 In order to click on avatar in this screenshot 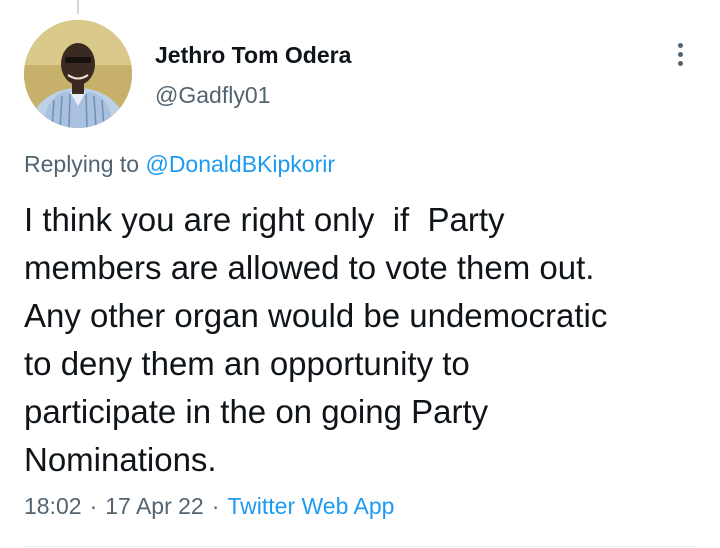, I will do `click(78, 74)`.